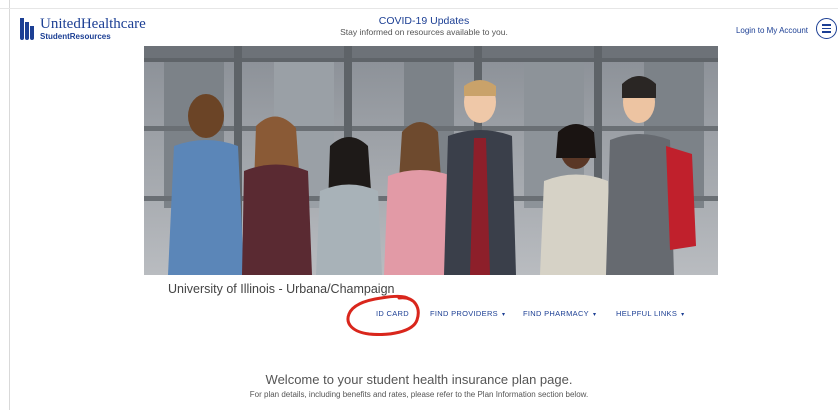 The width and height of the screenshot is (838, 410). I want to click on nav-find-providers: FIND PROVIDERS ▾, so click(467, 313).